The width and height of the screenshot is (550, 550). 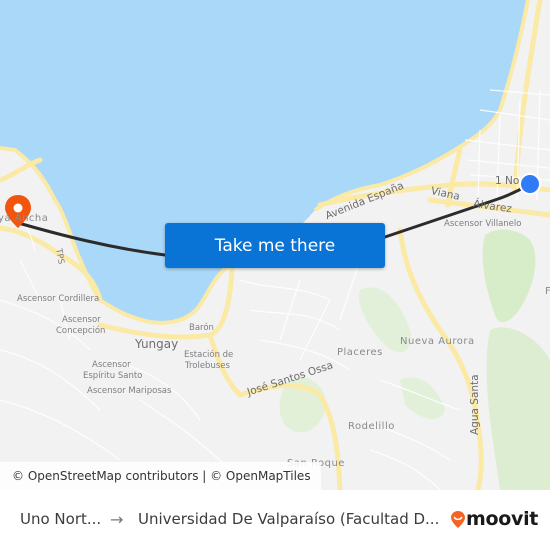 I want to click on label-playa-ancha: ya Ancha, so click(x=24, y=218).